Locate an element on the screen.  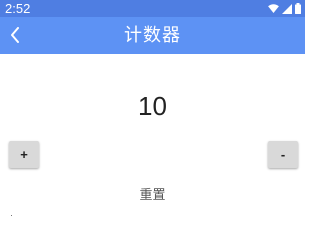
battery-icon is located at coordinates (298, 8).